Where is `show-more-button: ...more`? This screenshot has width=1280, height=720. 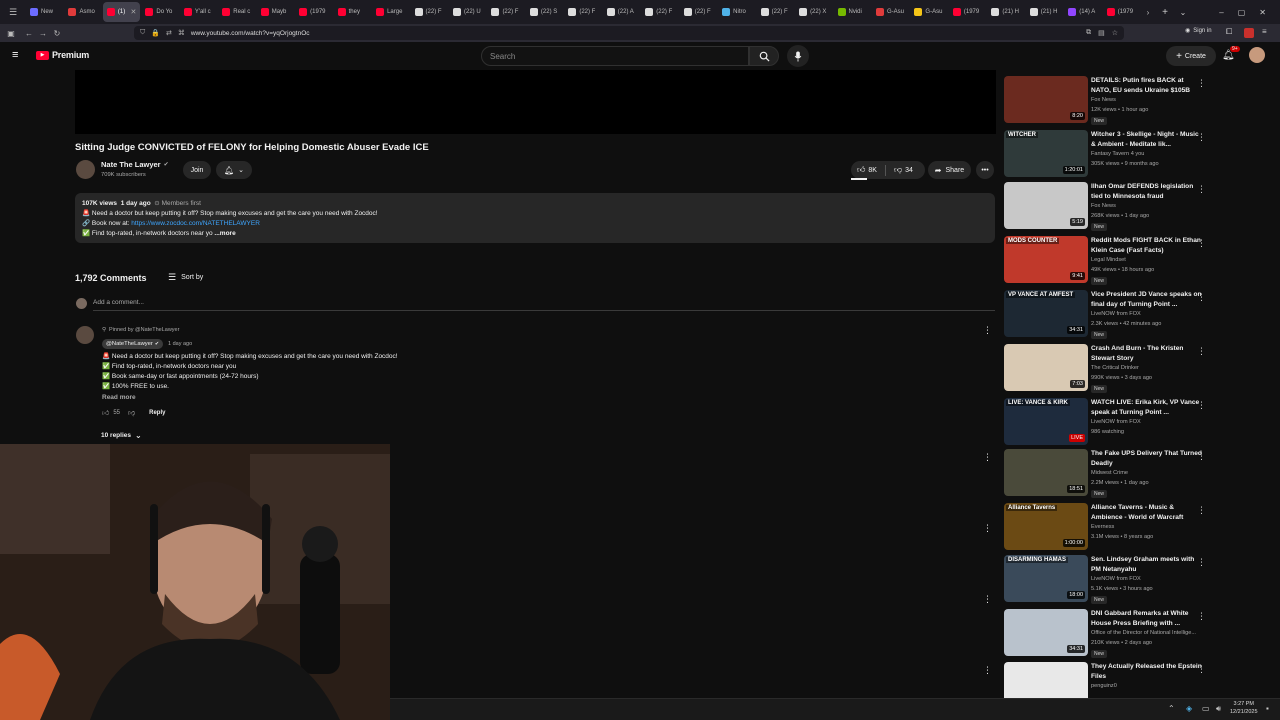 show-more-button: ...more is located at coordinates (224, 233).